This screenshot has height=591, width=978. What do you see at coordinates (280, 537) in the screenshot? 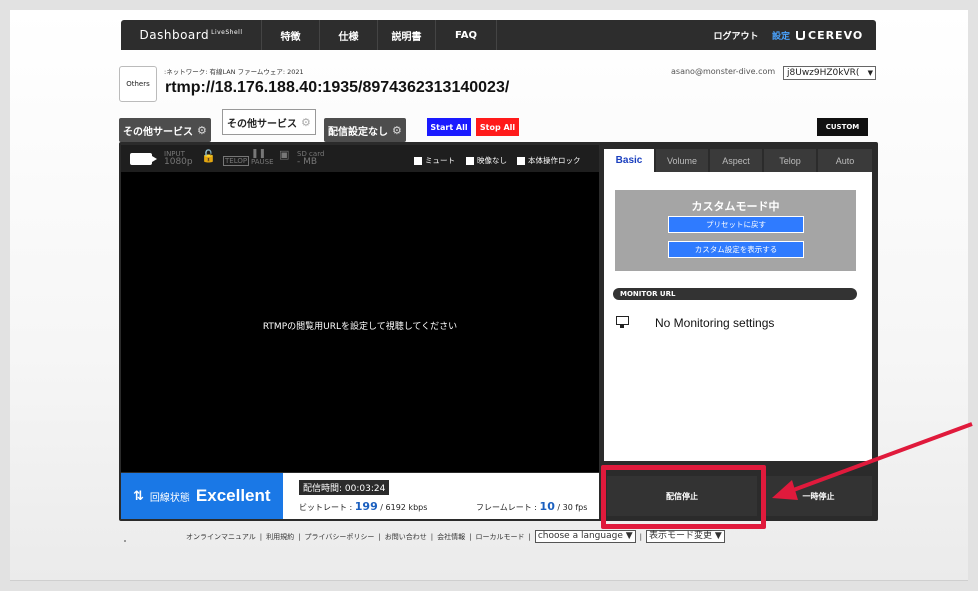
I see `footer-link-terms: 利用規約` at bounding box center [280, 537].